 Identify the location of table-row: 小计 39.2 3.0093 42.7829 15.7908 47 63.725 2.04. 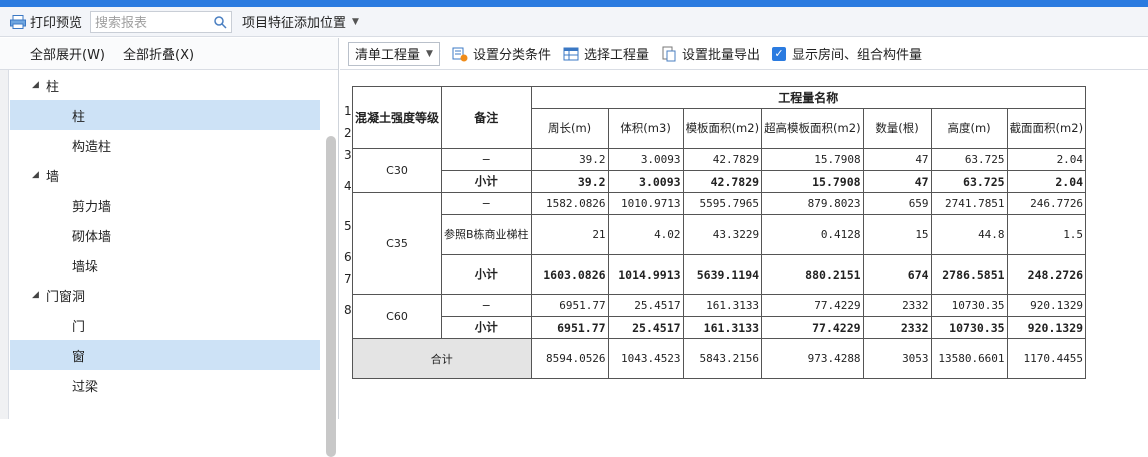
(720, 181).